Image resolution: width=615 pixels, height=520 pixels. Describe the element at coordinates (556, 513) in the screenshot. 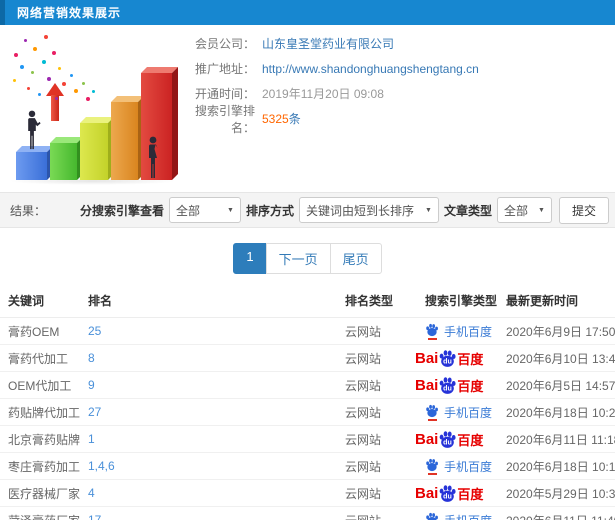

I see `updated-cell: 2020年6月11日 11:40` at that location.